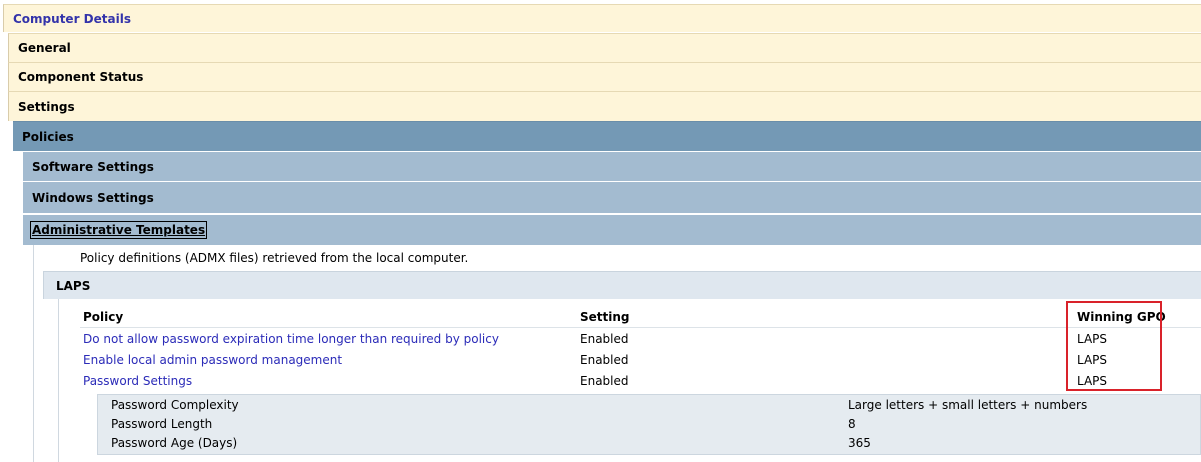 The height and width of the screenshot is (462, 1201). Describe the element at coordinates (162, 424) in the screenshot. I see `detail-name: Password Length` at that location.